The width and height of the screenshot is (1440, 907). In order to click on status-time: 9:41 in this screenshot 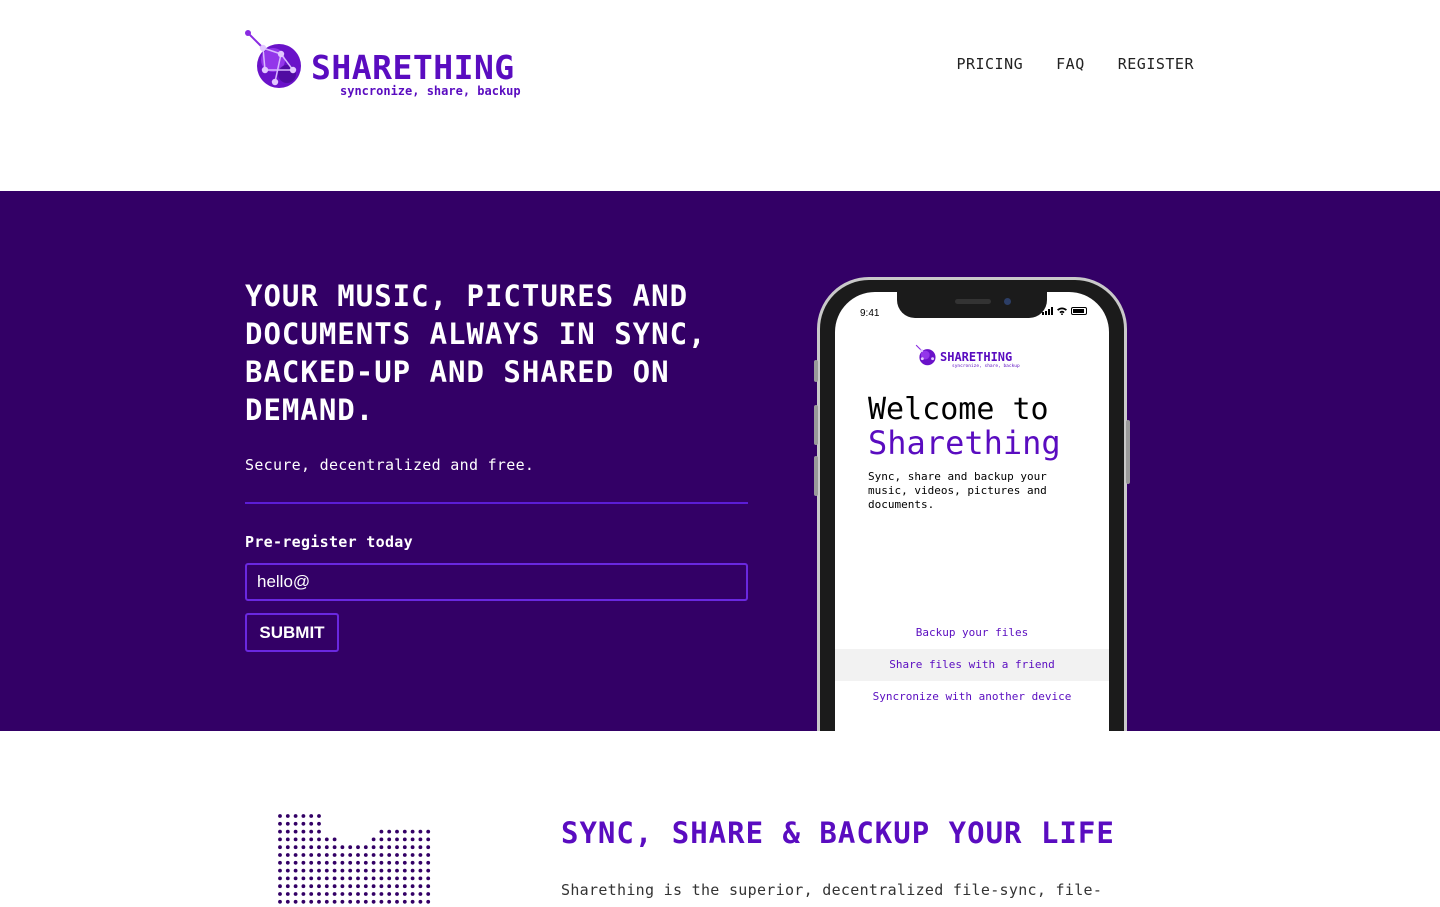, I will do `click(870, 313)`.